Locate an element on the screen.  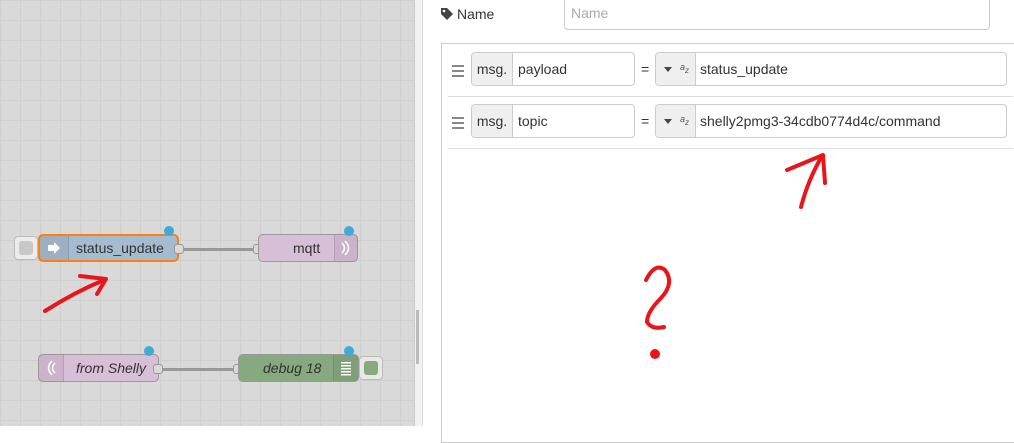
inject-node: status_update is located at coordinates (108, 248).